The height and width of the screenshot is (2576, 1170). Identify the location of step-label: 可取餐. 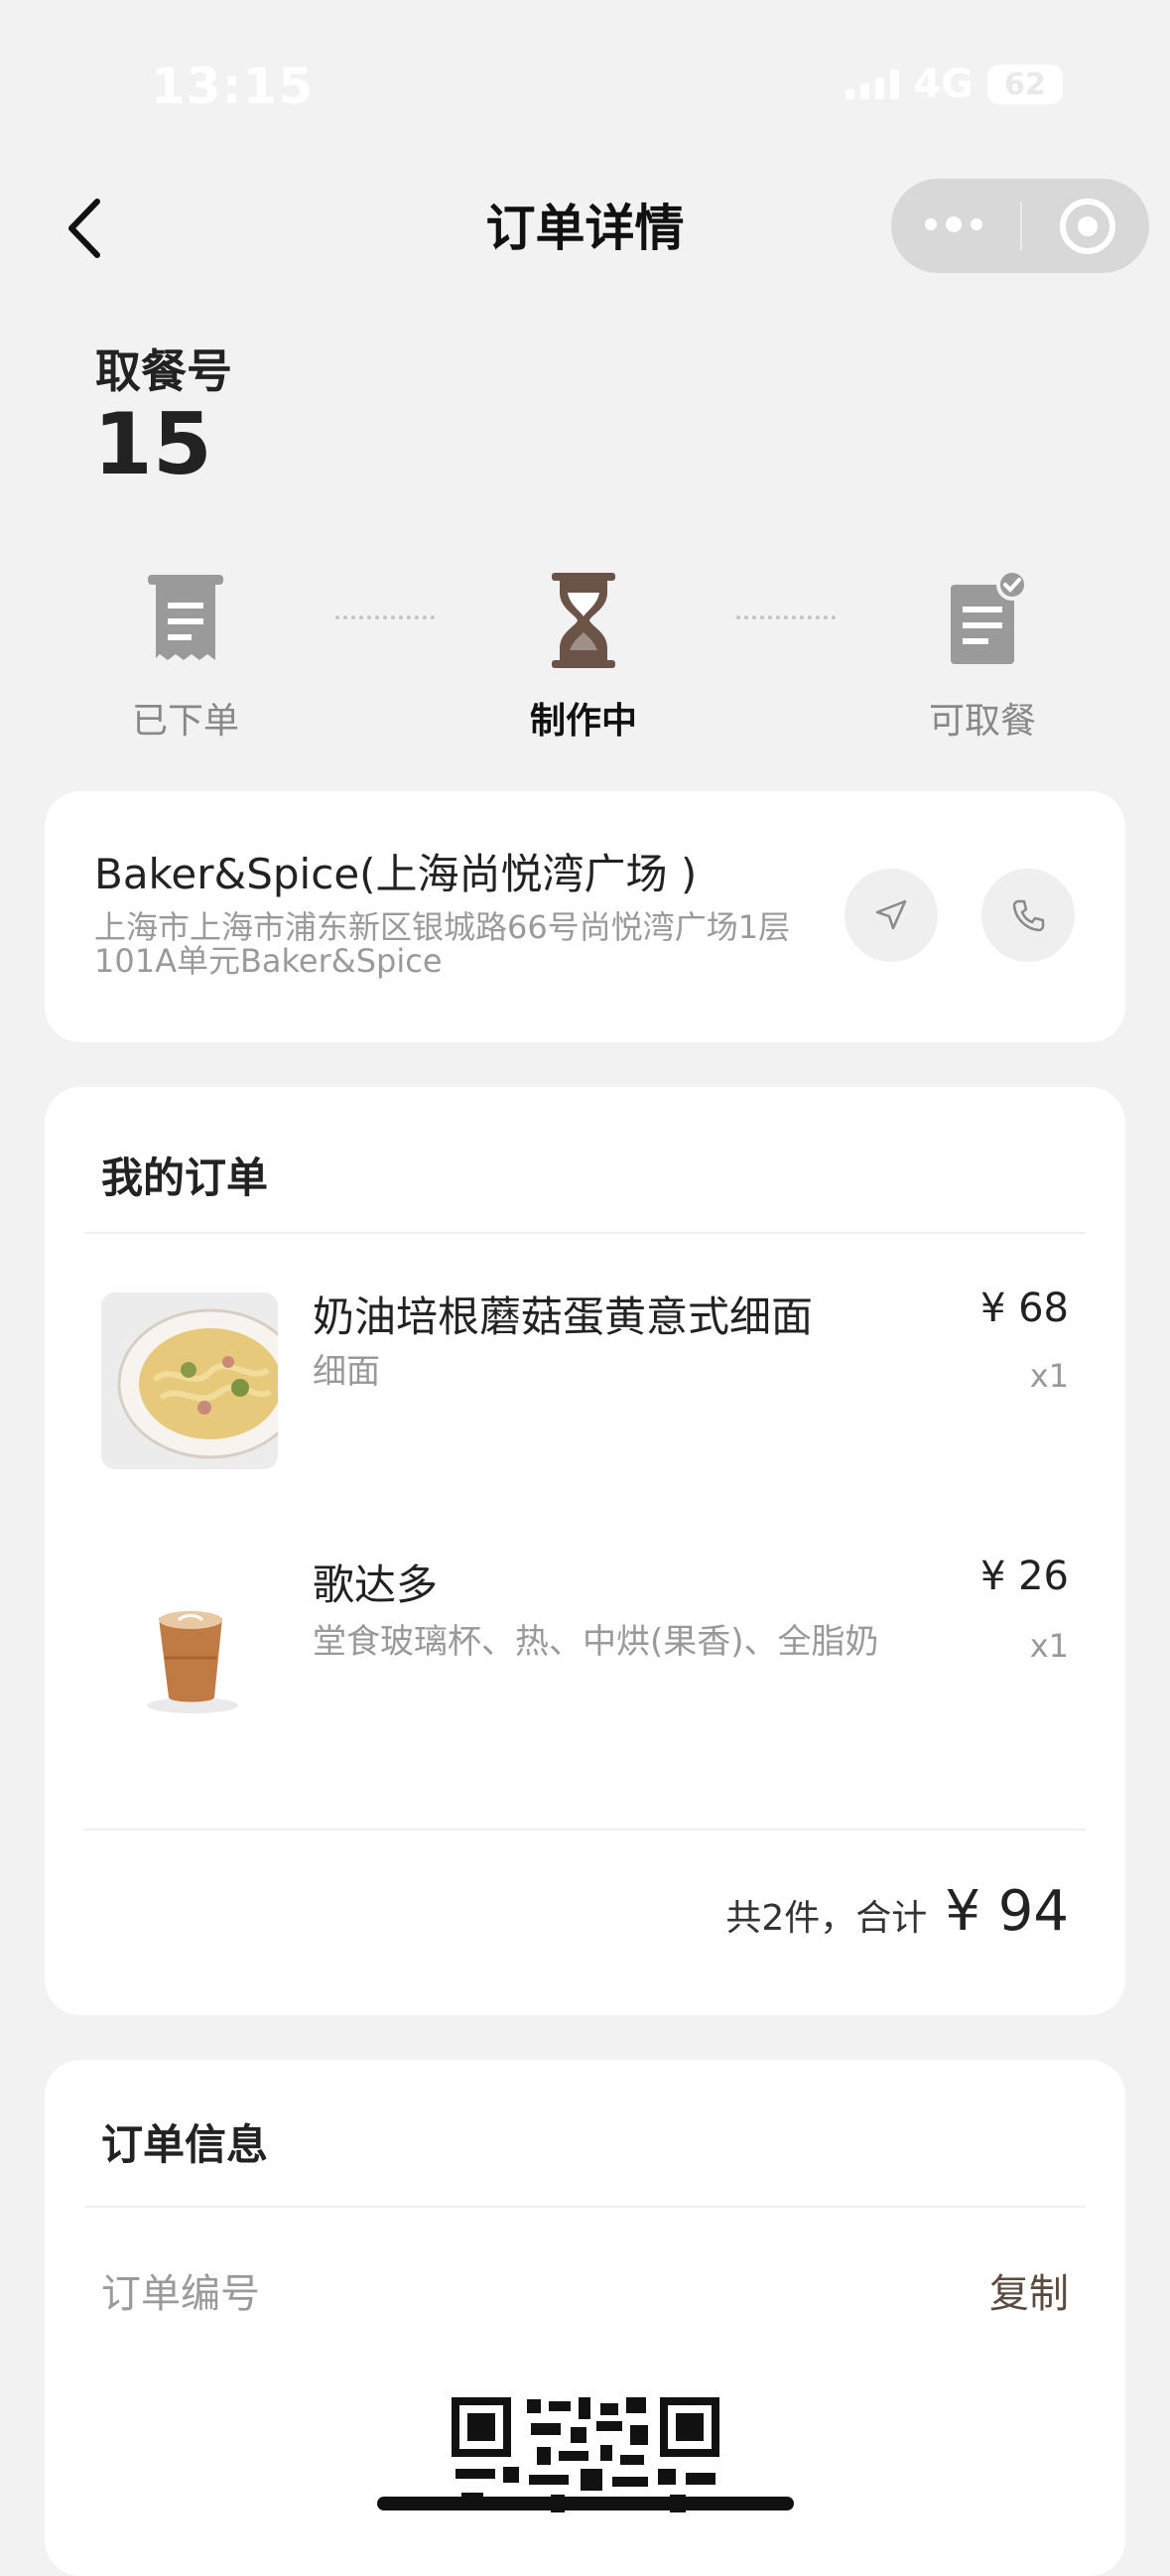
(982, 721).